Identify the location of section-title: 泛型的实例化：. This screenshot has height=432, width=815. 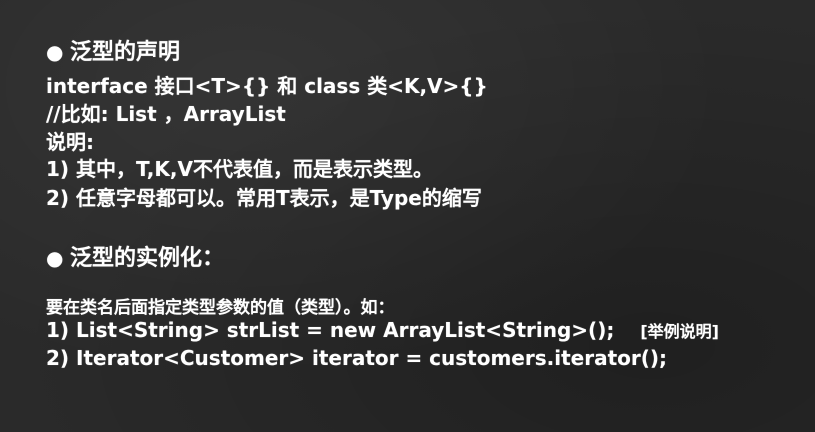
(147, 258).